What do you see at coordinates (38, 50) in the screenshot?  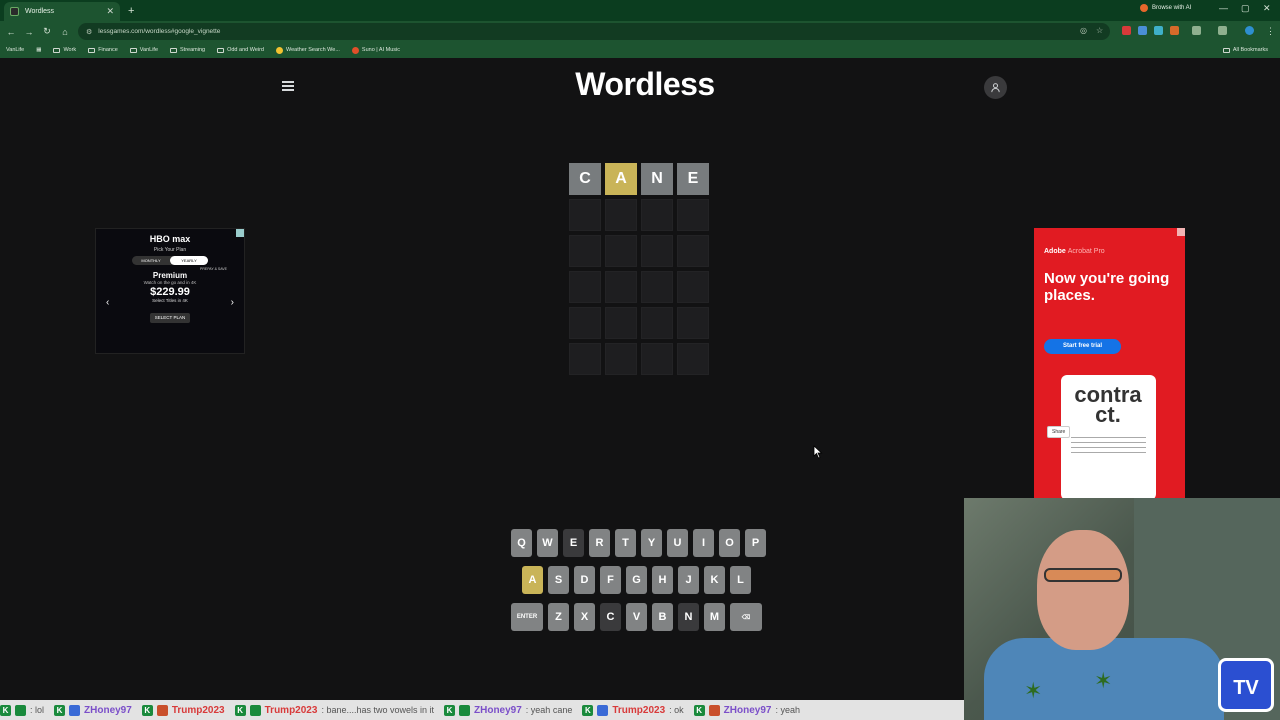 I see `apps-grid-icon: ▦` at bounding box center [38, 50].